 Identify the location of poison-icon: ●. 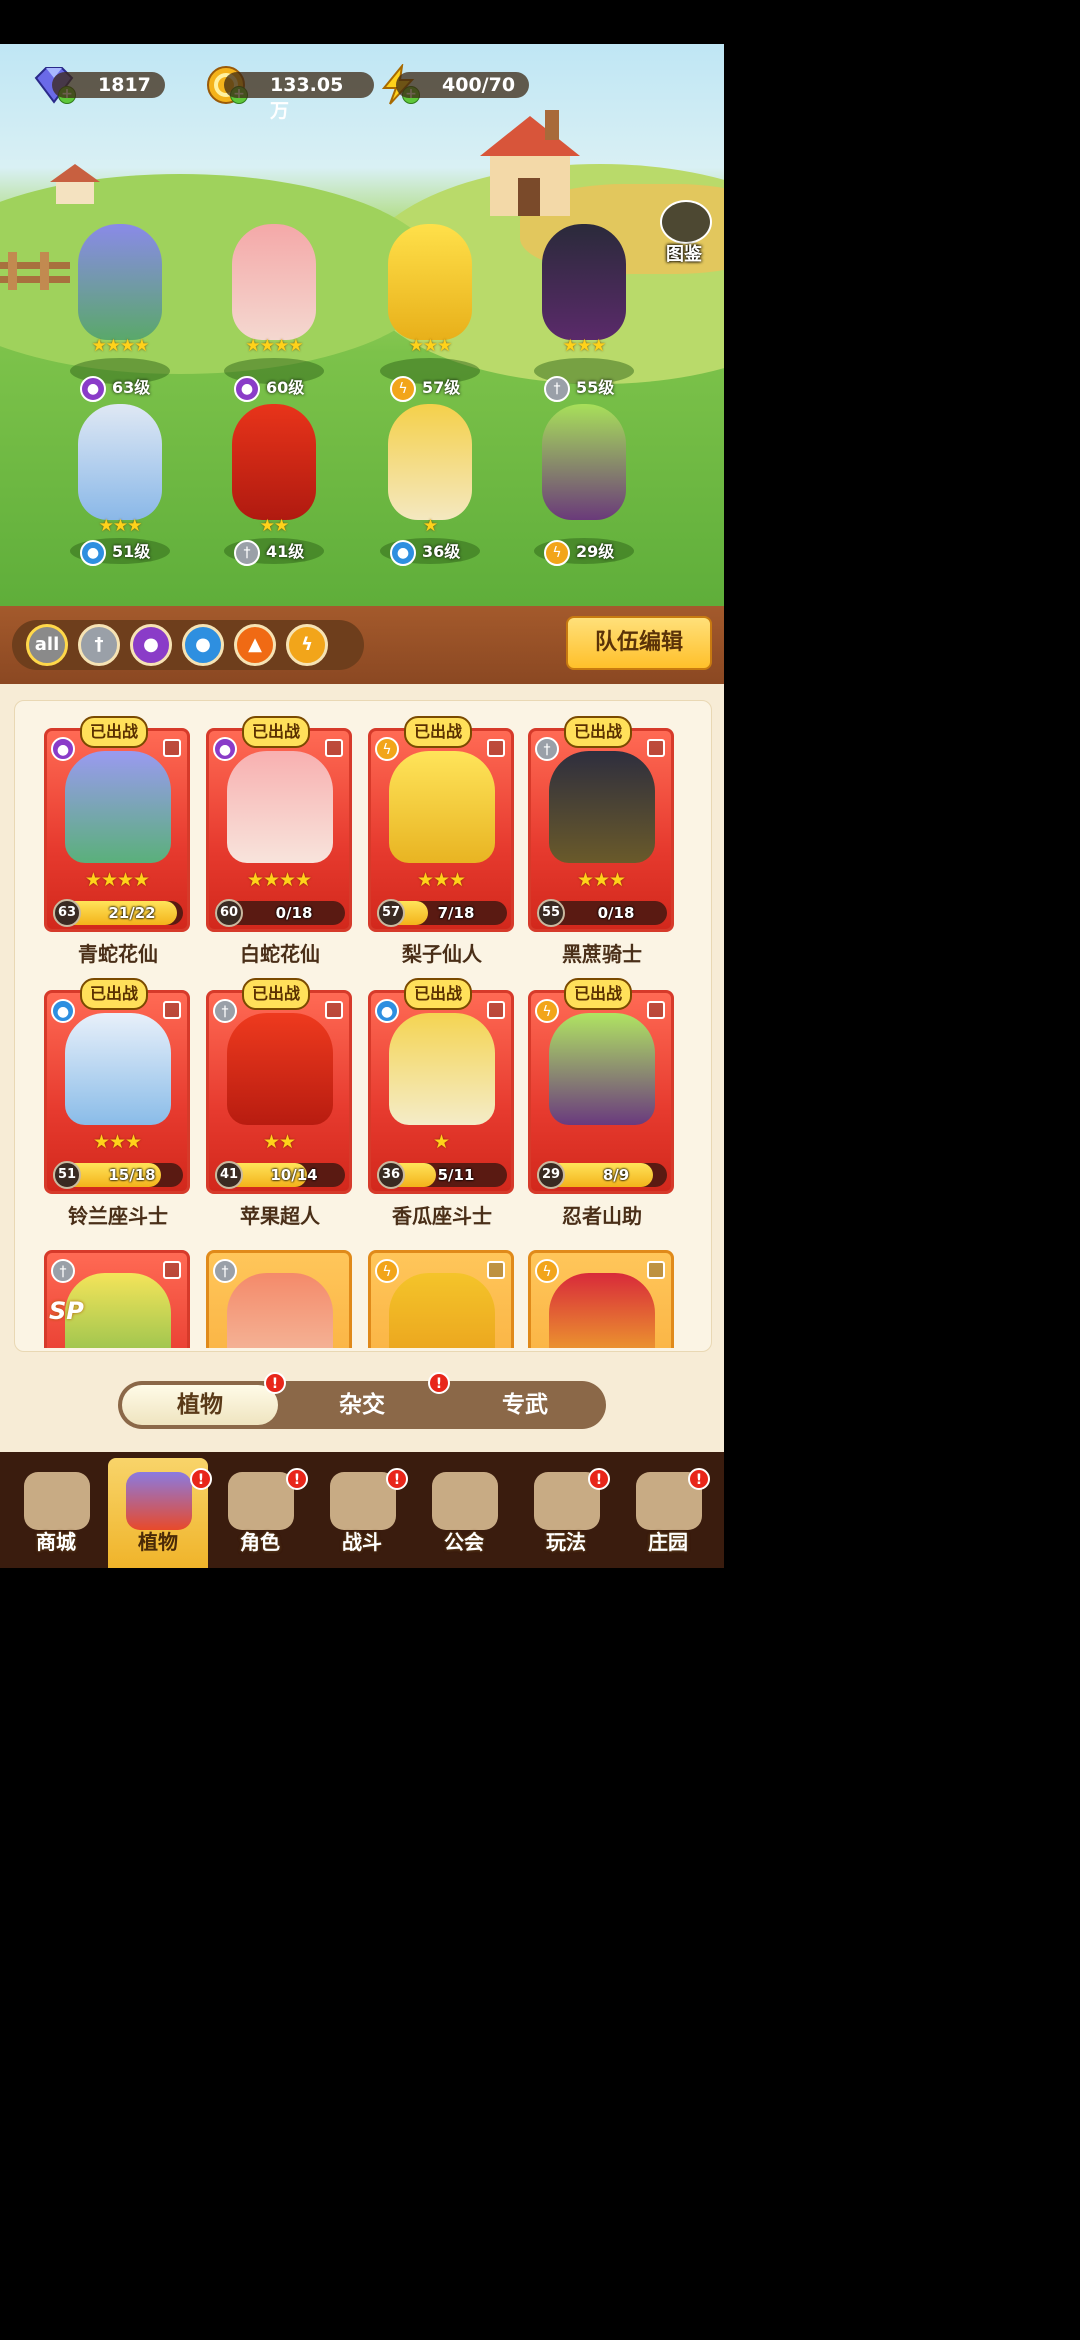
(63, 749).